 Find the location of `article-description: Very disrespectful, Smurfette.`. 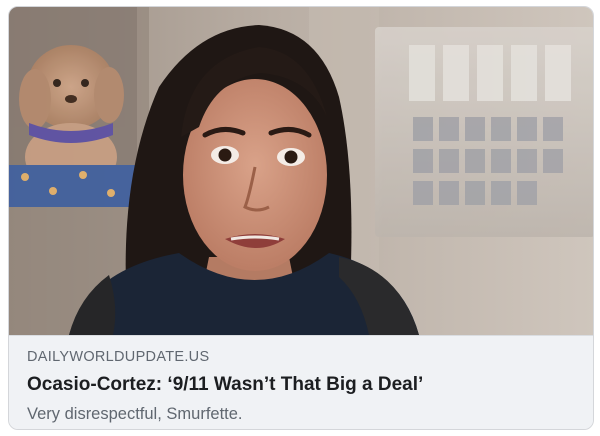

article-description: Very disrespectful, Smurfette. is located at coordinates (135, 414).